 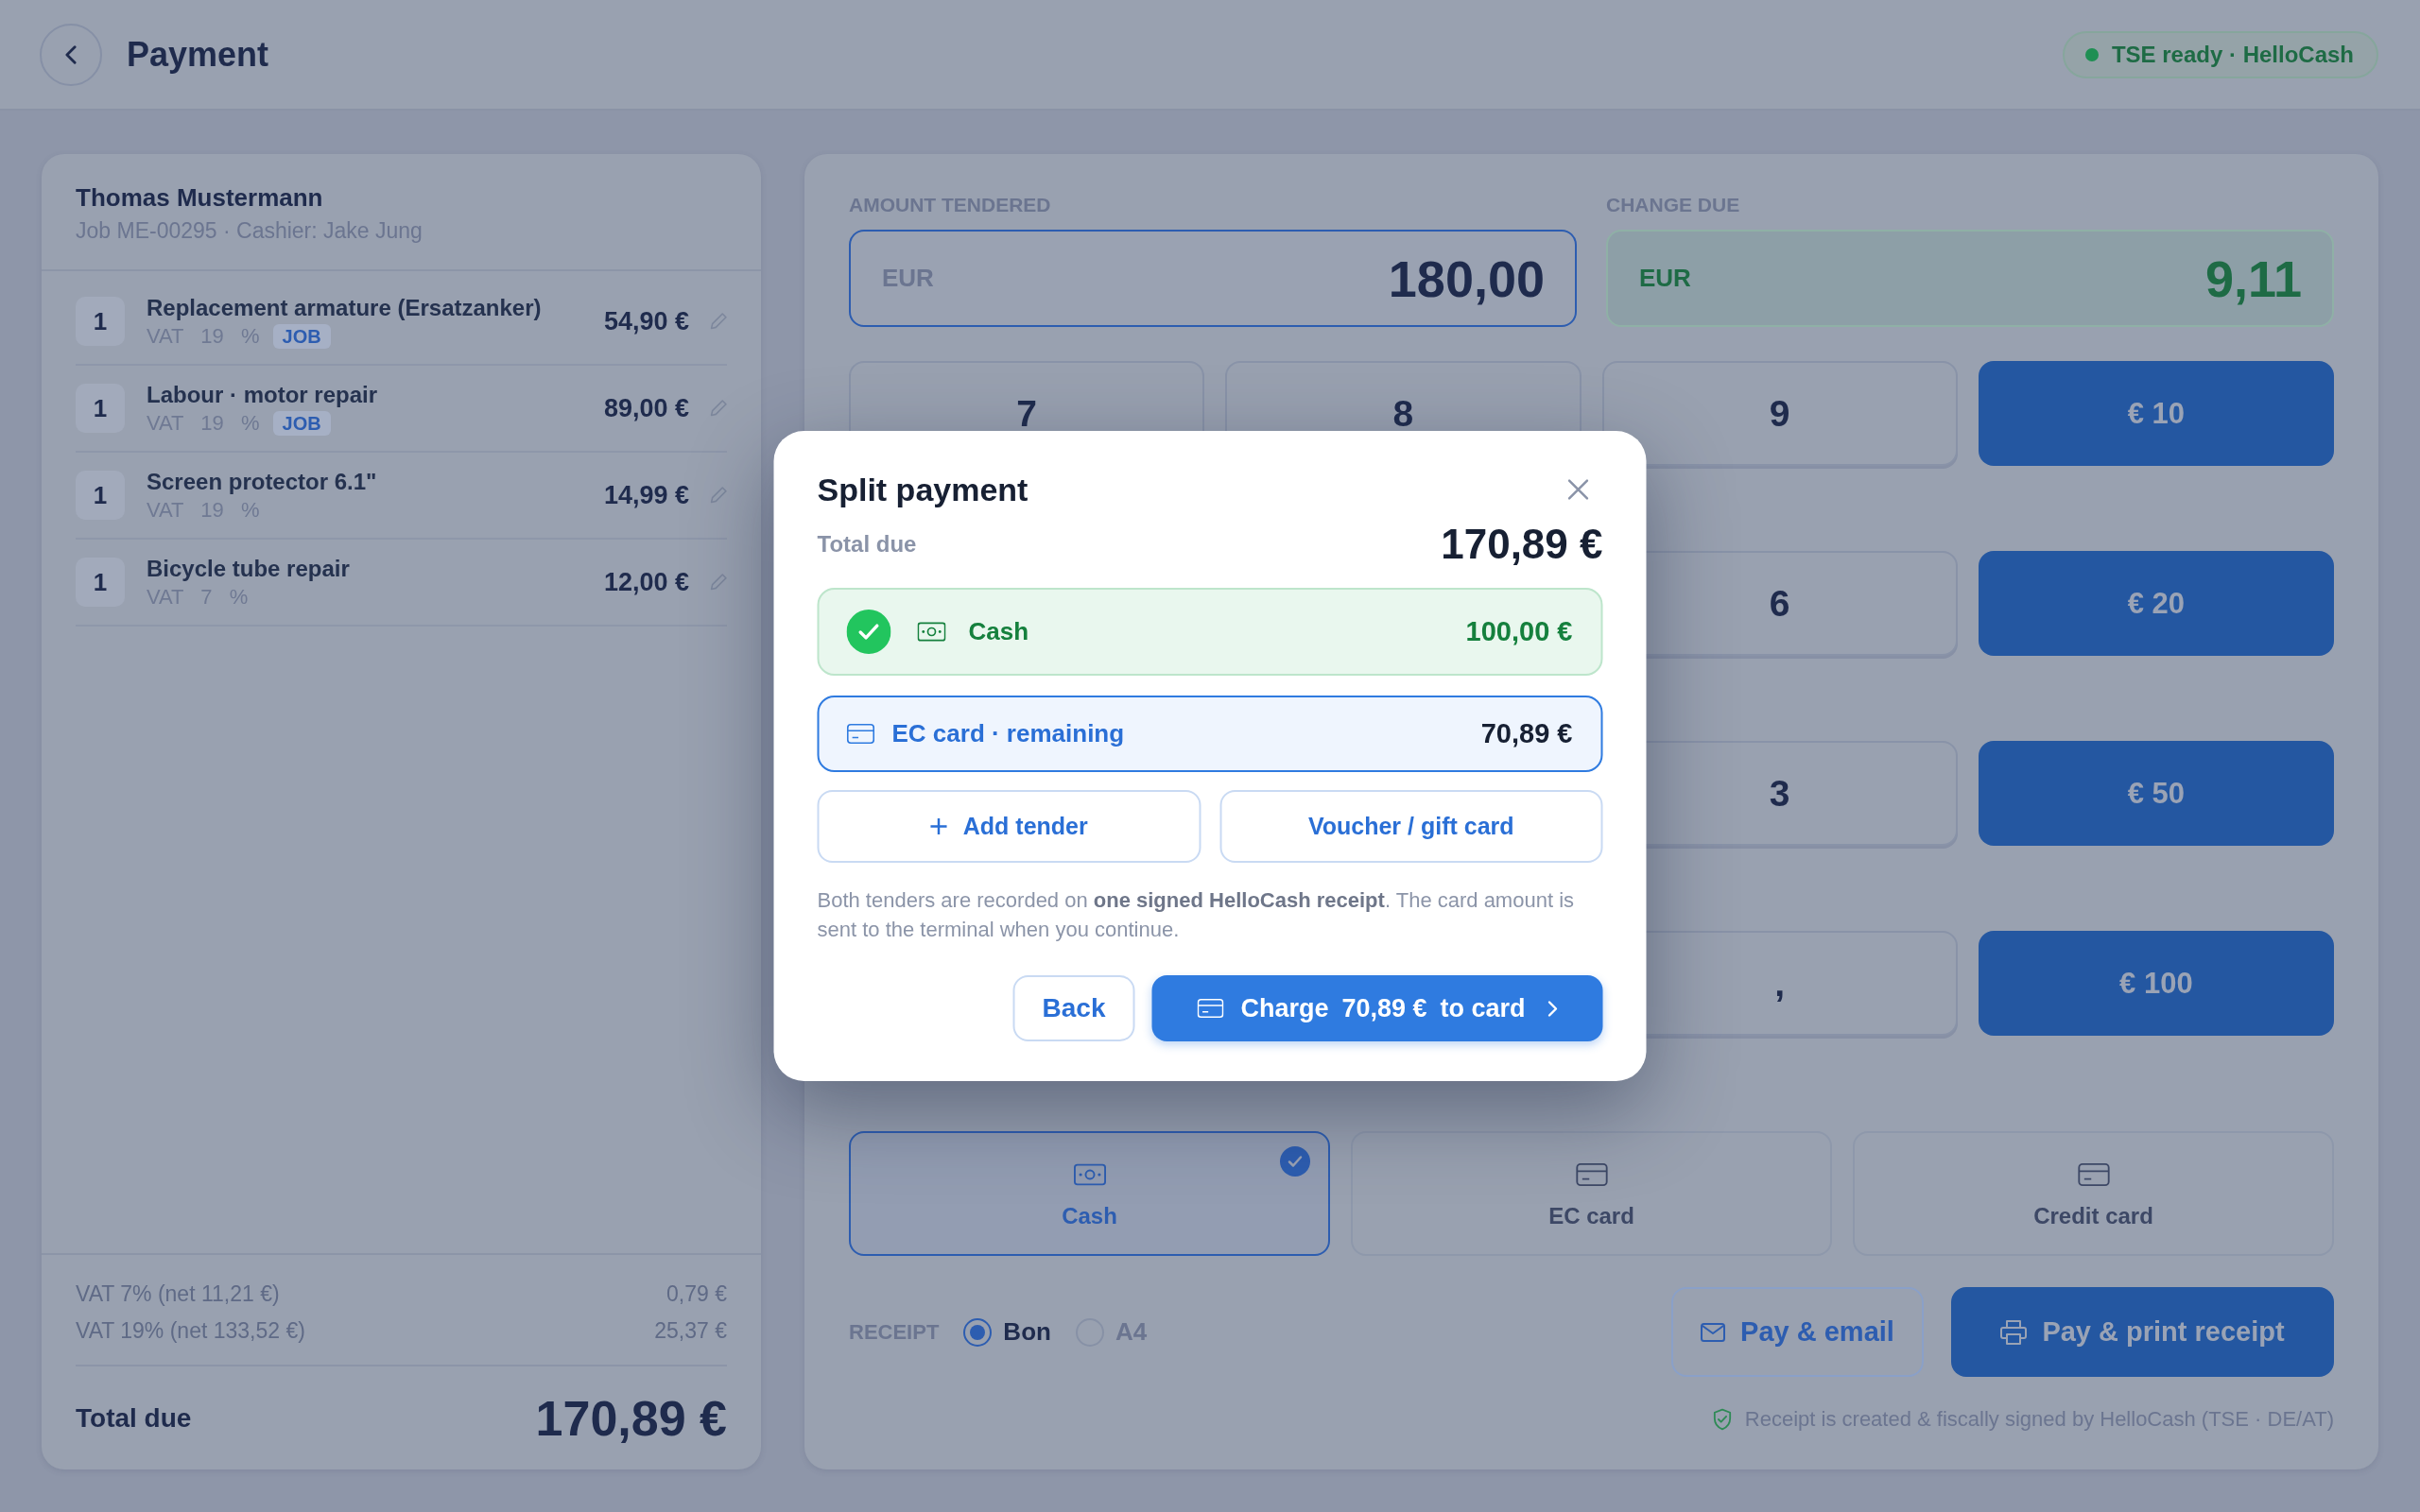 What do you see at coordinates (646, 582) in the screenshot?
I see `item-price: 12,00 €` at bounding box center [646, 582].